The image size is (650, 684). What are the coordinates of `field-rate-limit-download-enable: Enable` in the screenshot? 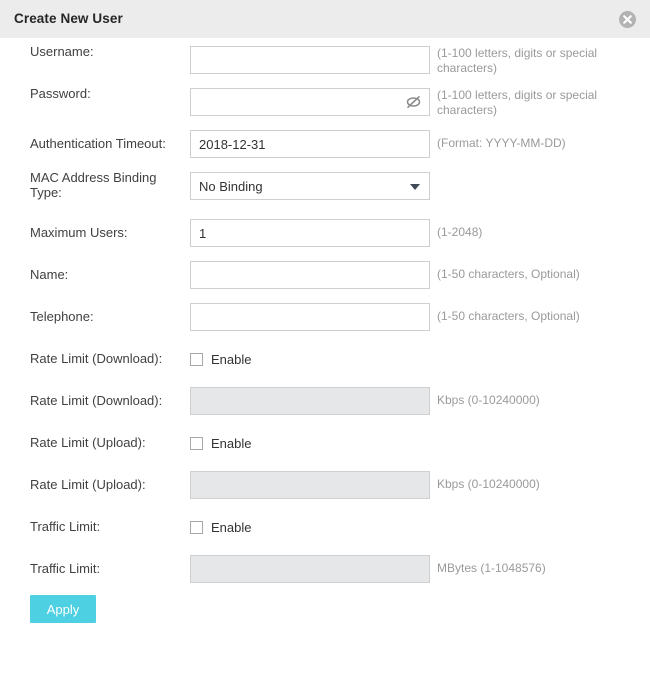 It's located at (220, 359).